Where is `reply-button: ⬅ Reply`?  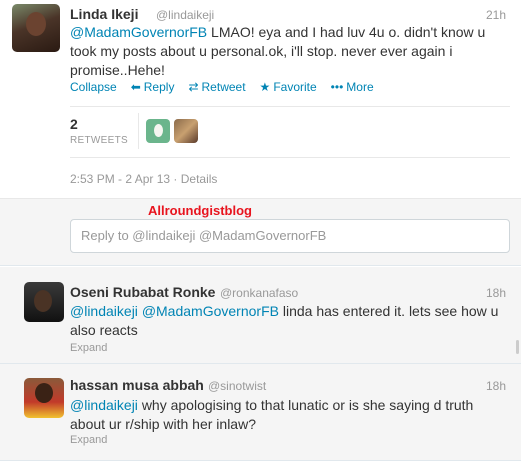 reply-button: ⬅ Reply is located at coordinates (153, 87).